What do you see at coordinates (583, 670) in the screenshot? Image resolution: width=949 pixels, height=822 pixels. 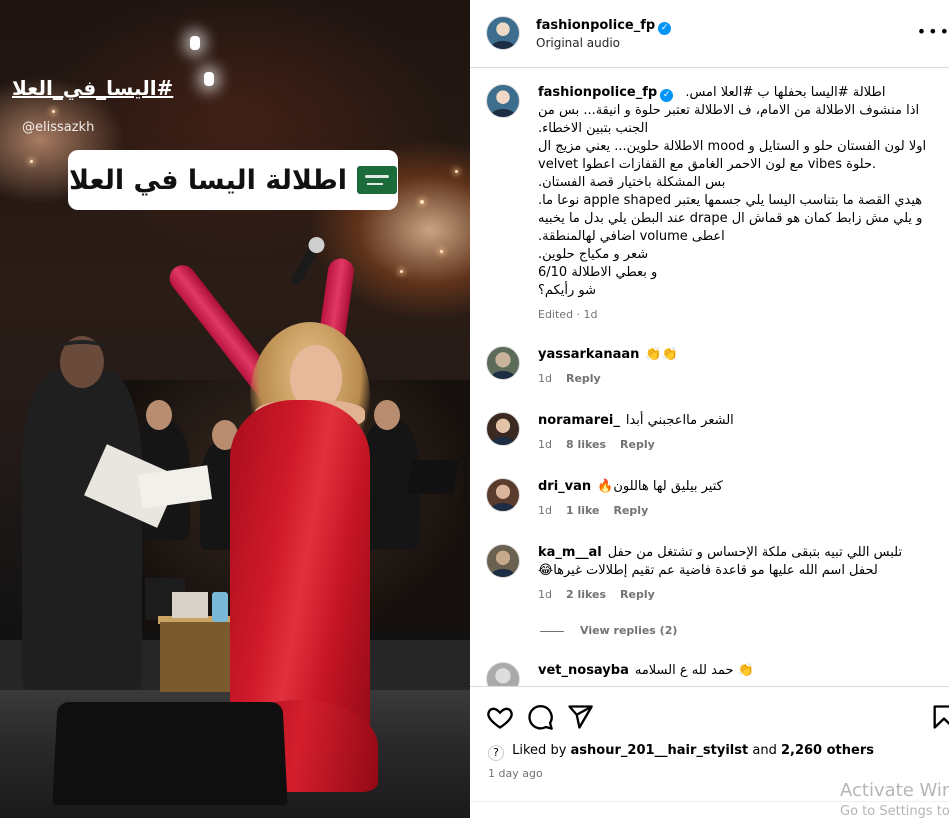 I see `comment-username: vet_nosayba` at bounding box center [583, 670].